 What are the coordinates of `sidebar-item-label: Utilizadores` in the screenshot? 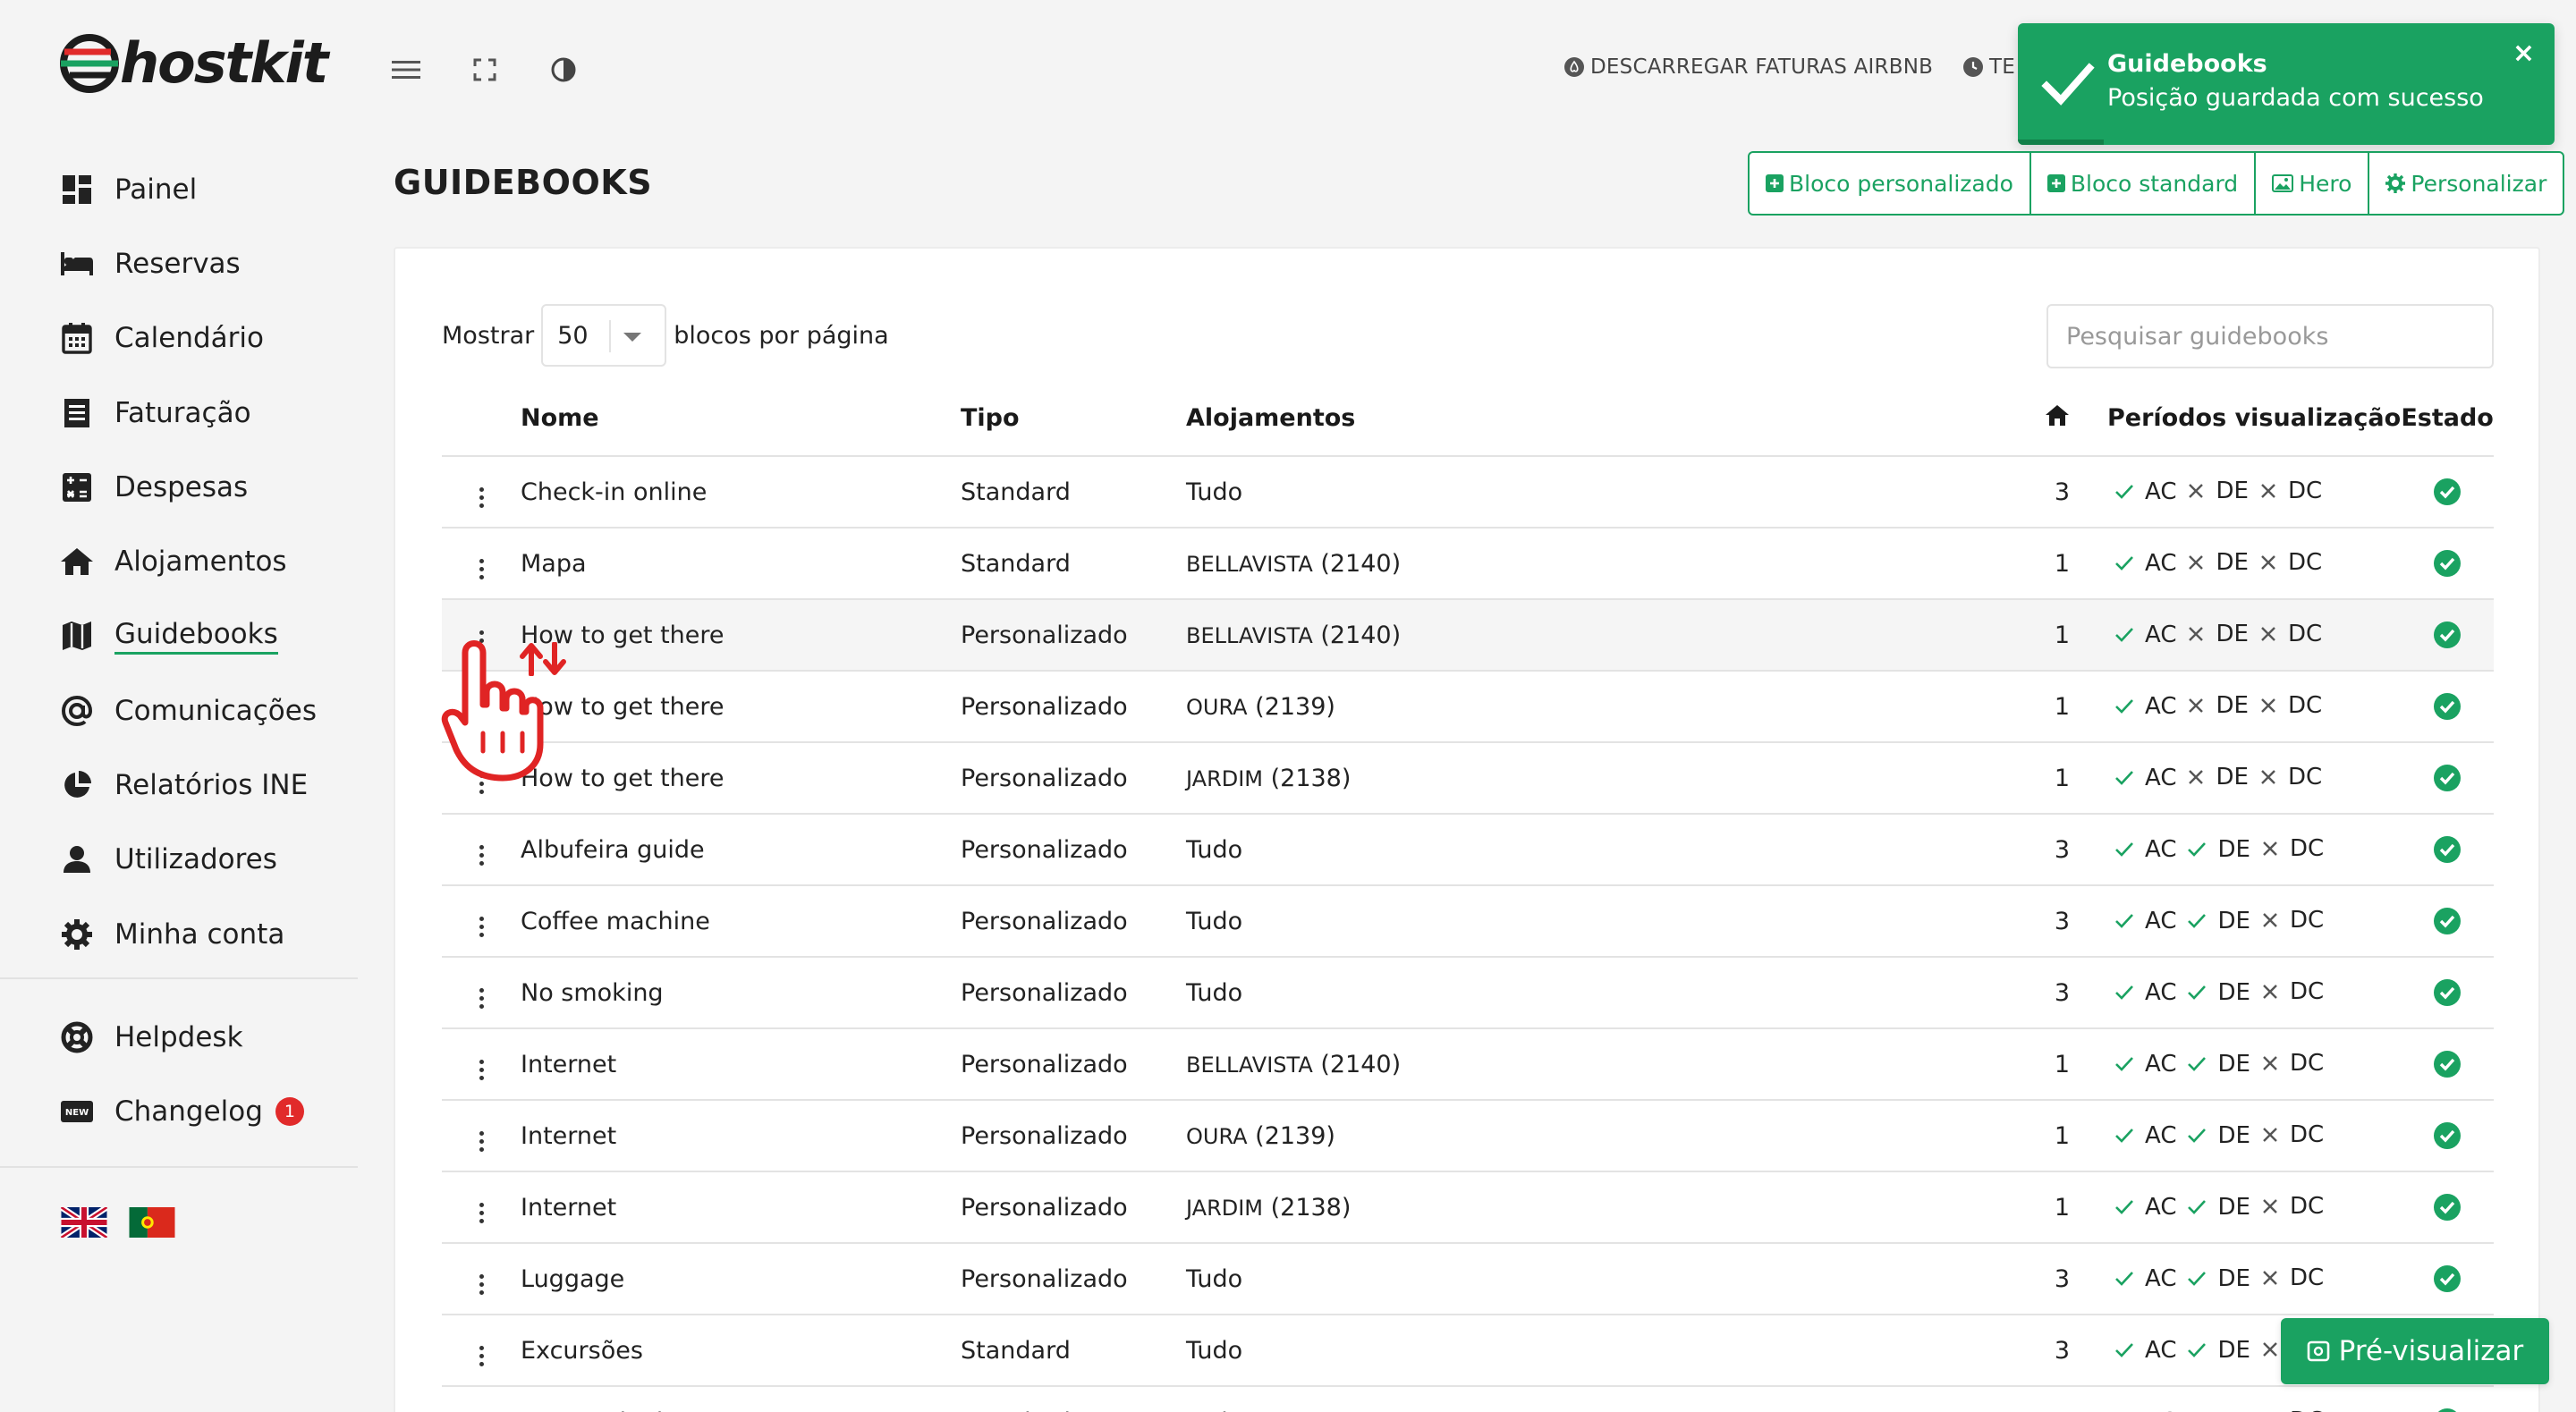 It's located at (195, 859).